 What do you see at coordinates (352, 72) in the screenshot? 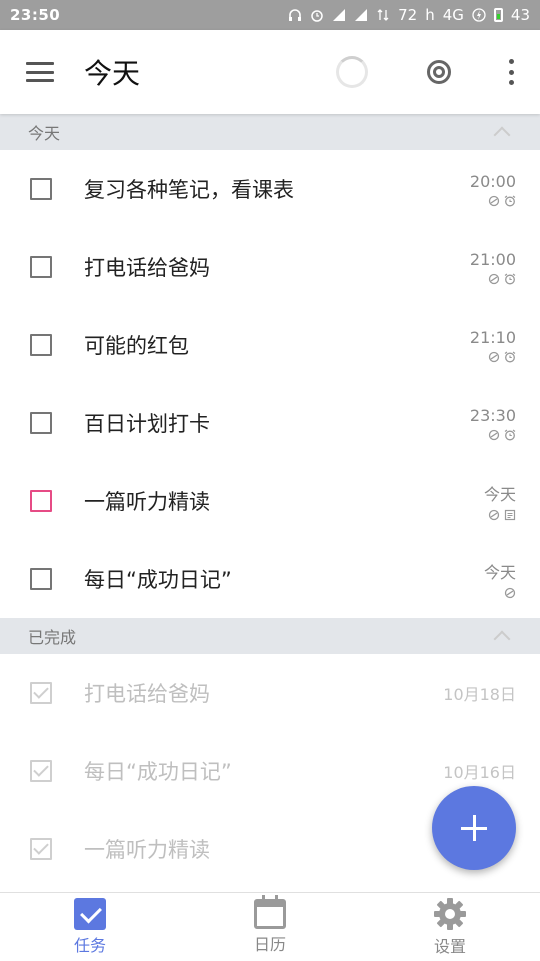
I see `sync-spinner-icon` at bounding box center [352, 72].